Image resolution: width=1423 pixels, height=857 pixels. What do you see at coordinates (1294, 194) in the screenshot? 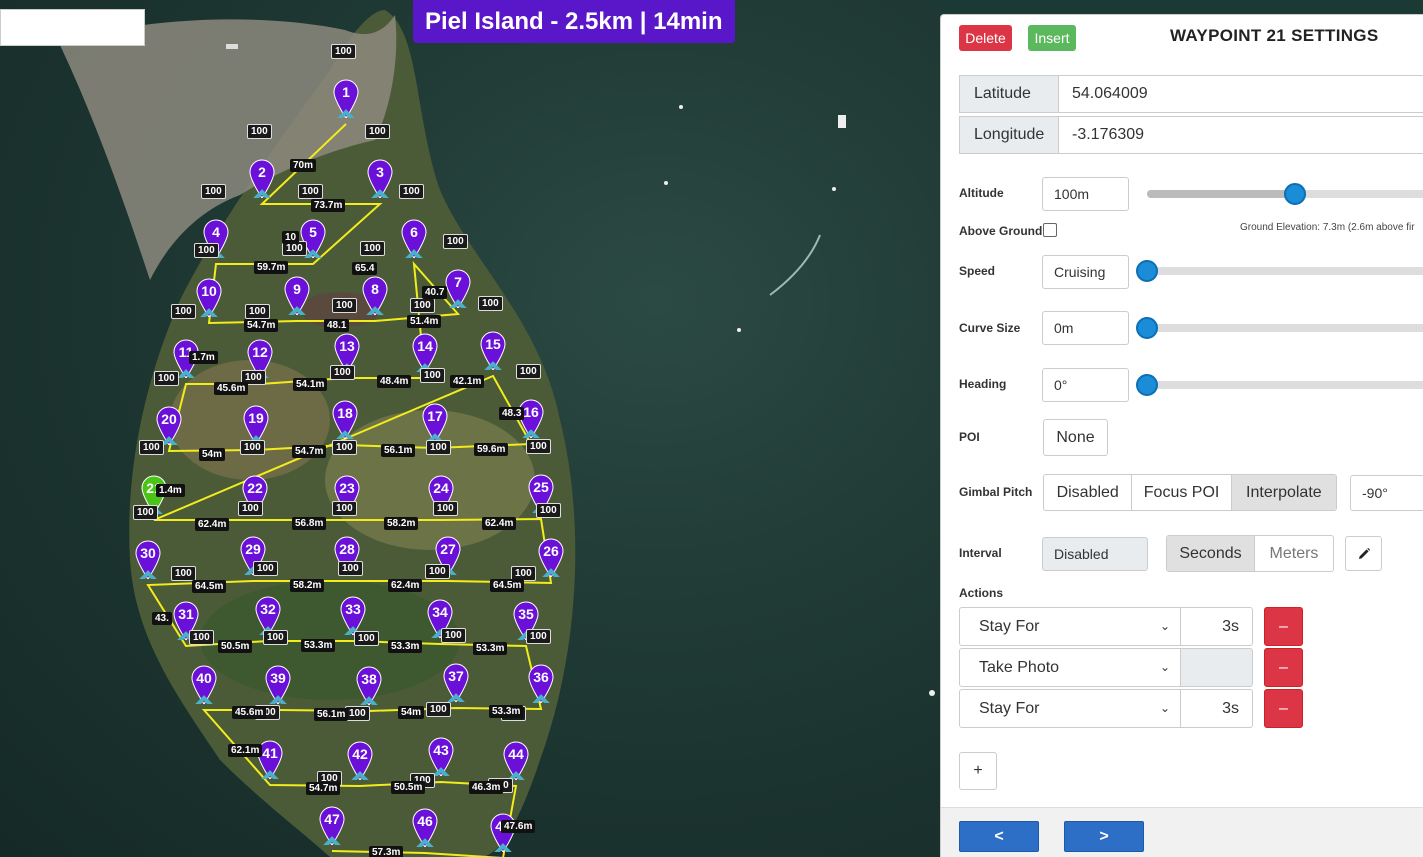
I see `altitude-slider-thumb` at bounding box center [1294, 194].